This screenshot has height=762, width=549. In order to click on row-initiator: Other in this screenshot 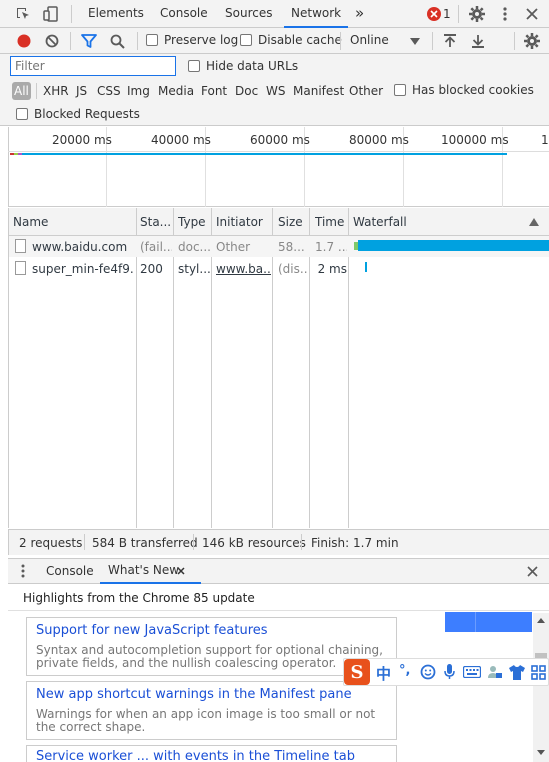, I will do `click(233, 247)`.